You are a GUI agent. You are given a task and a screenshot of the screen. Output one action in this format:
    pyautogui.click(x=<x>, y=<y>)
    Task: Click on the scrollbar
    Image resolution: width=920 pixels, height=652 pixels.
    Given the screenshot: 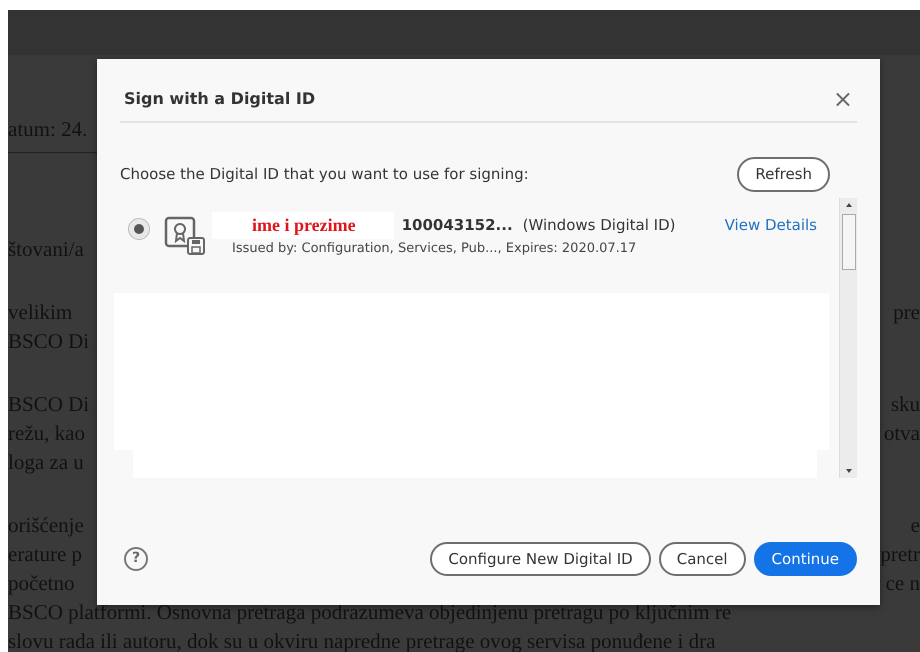 What is the action you would take?
    pyautogui.click(x=848, y=338)
    